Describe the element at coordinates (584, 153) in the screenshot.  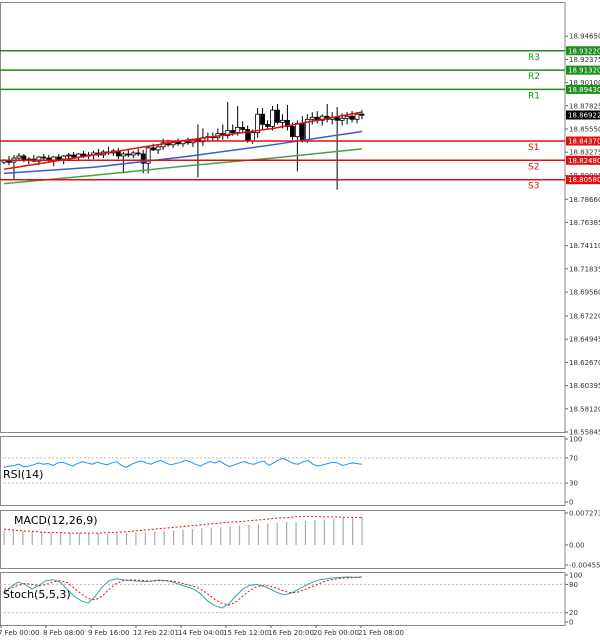
I see `price-tick-label: 18.83275` at that location.